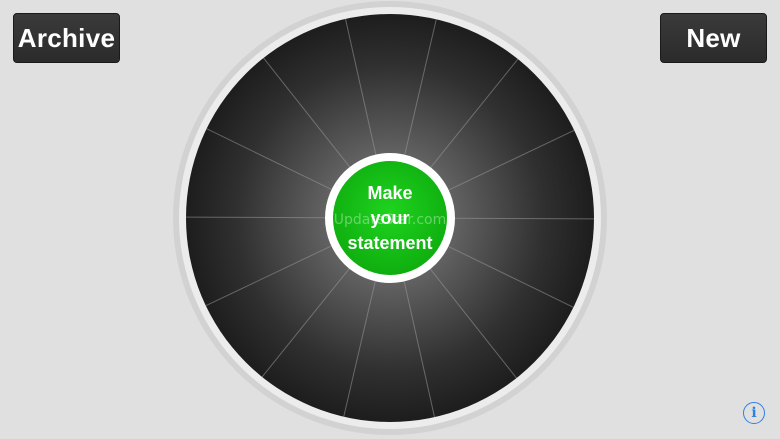 The image size is (780, 439). I want to click on info-icon: i, so click(754, 413).